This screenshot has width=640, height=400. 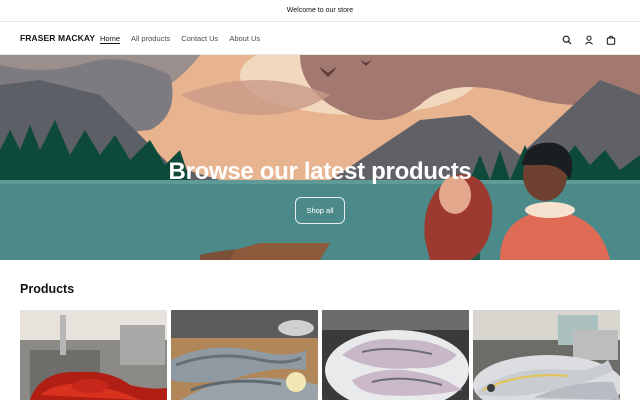 I want to click on nav-all-products: All products, so click(x=150, y=38).